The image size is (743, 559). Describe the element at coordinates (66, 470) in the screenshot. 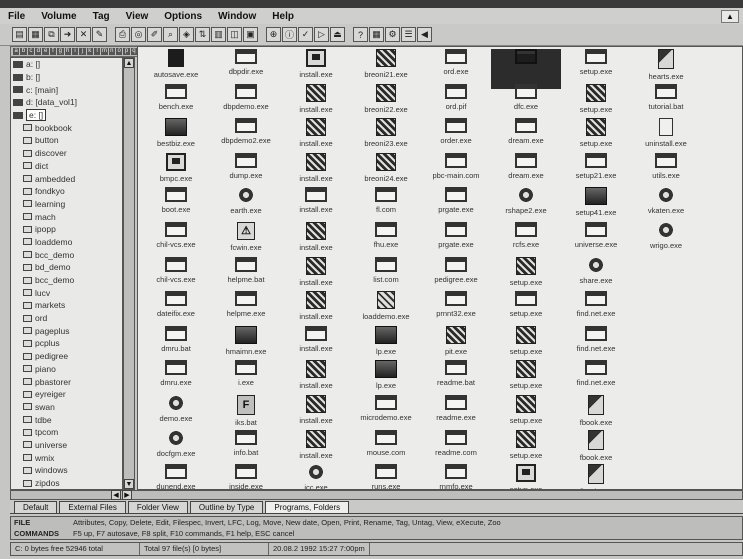

I see `tree-folder: windows` at that location.